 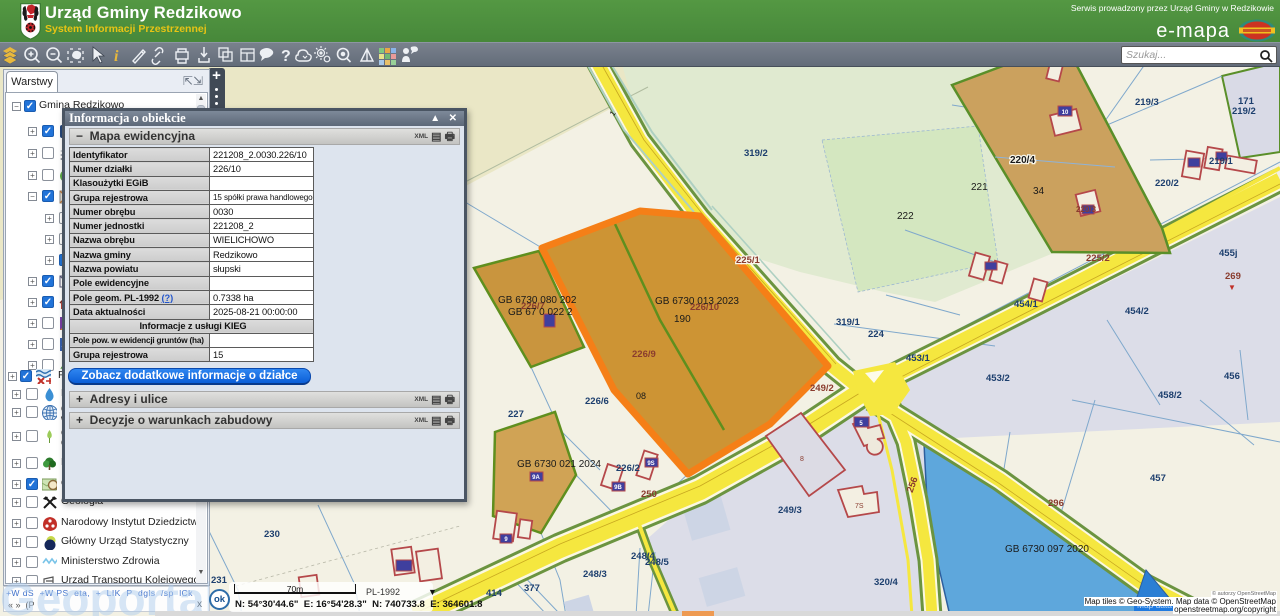 I want to click on svg-text: 454/2, so click(x=1137, y=311).